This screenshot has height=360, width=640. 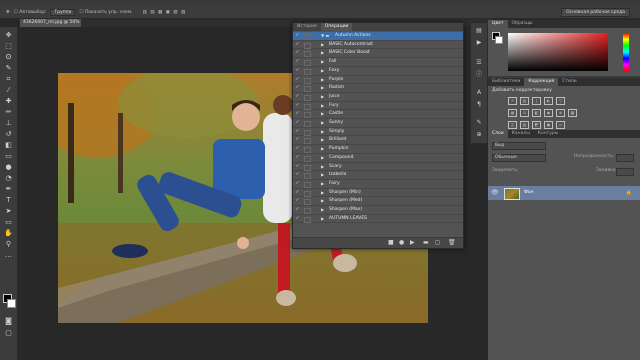 What do you see at coordinates (495, 193) in the screenshot?
I see `eye-icon: 👁` at bounding box center [495, 193].